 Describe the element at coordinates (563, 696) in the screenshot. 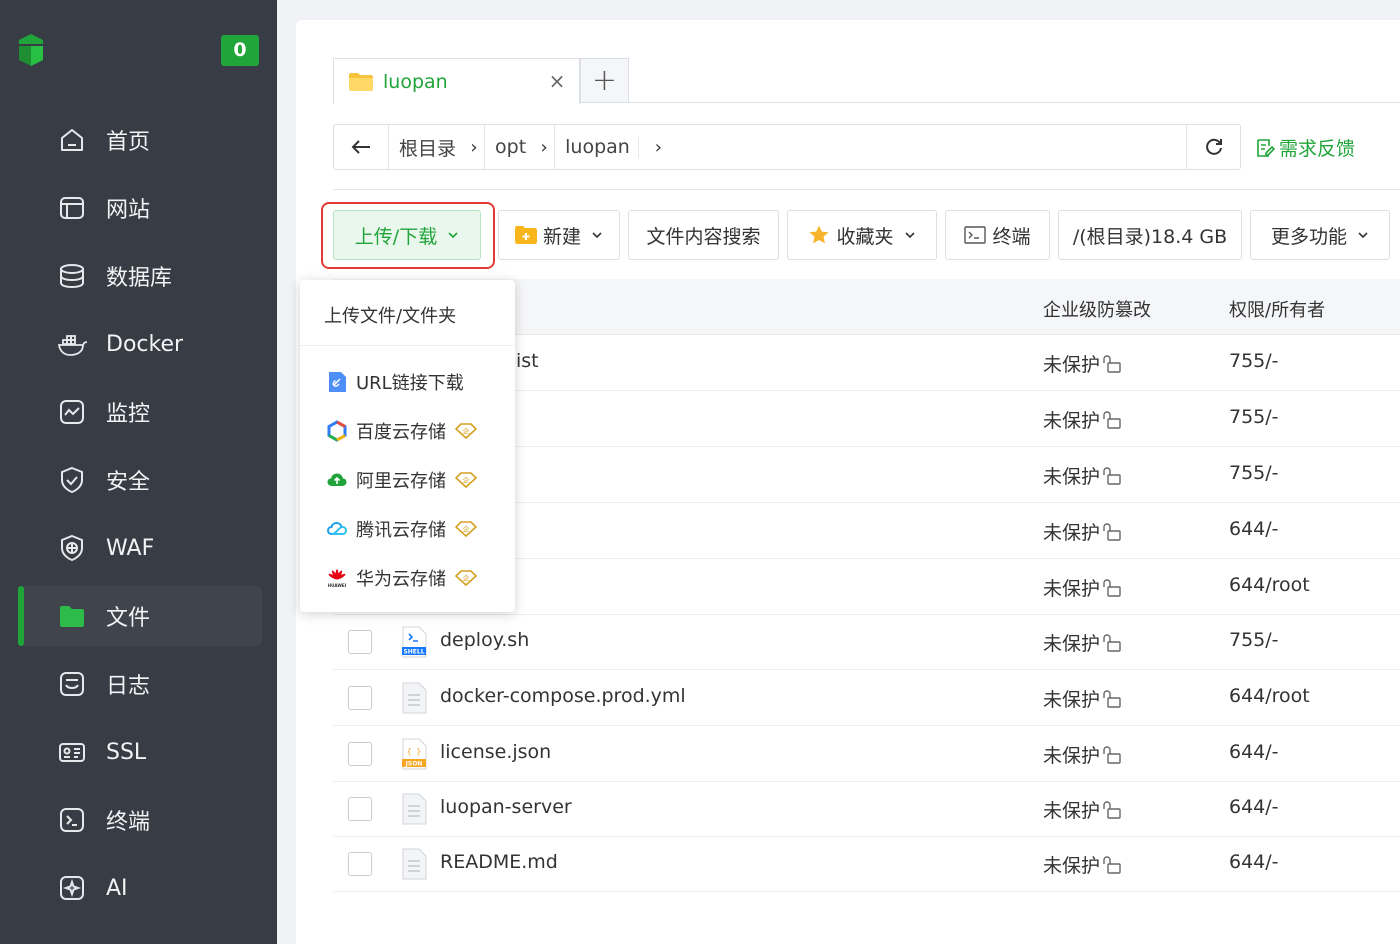

I see `file-name: docker-compose.prod.yml` at that location.